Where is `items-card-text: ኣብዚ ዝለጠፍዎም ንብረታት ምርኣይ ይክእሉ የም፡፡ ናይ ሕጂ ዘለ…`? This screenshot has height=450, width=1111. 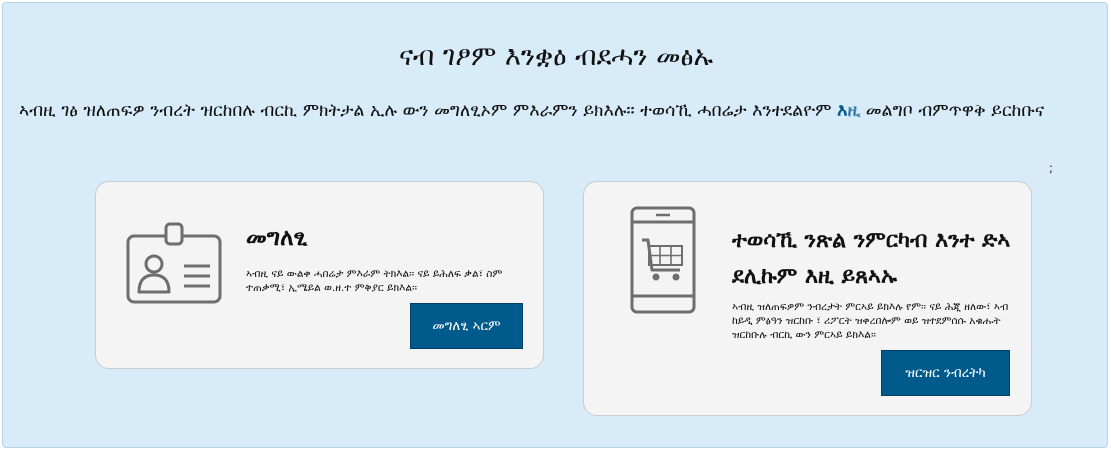 items-card-text: ኣብዚ ዝለጠፍዎም ንብረታት ምርኣይ ይክእሉ የም፡፡ ናይ ሕጂ ዘለ… is located at coordinates (870, 321).